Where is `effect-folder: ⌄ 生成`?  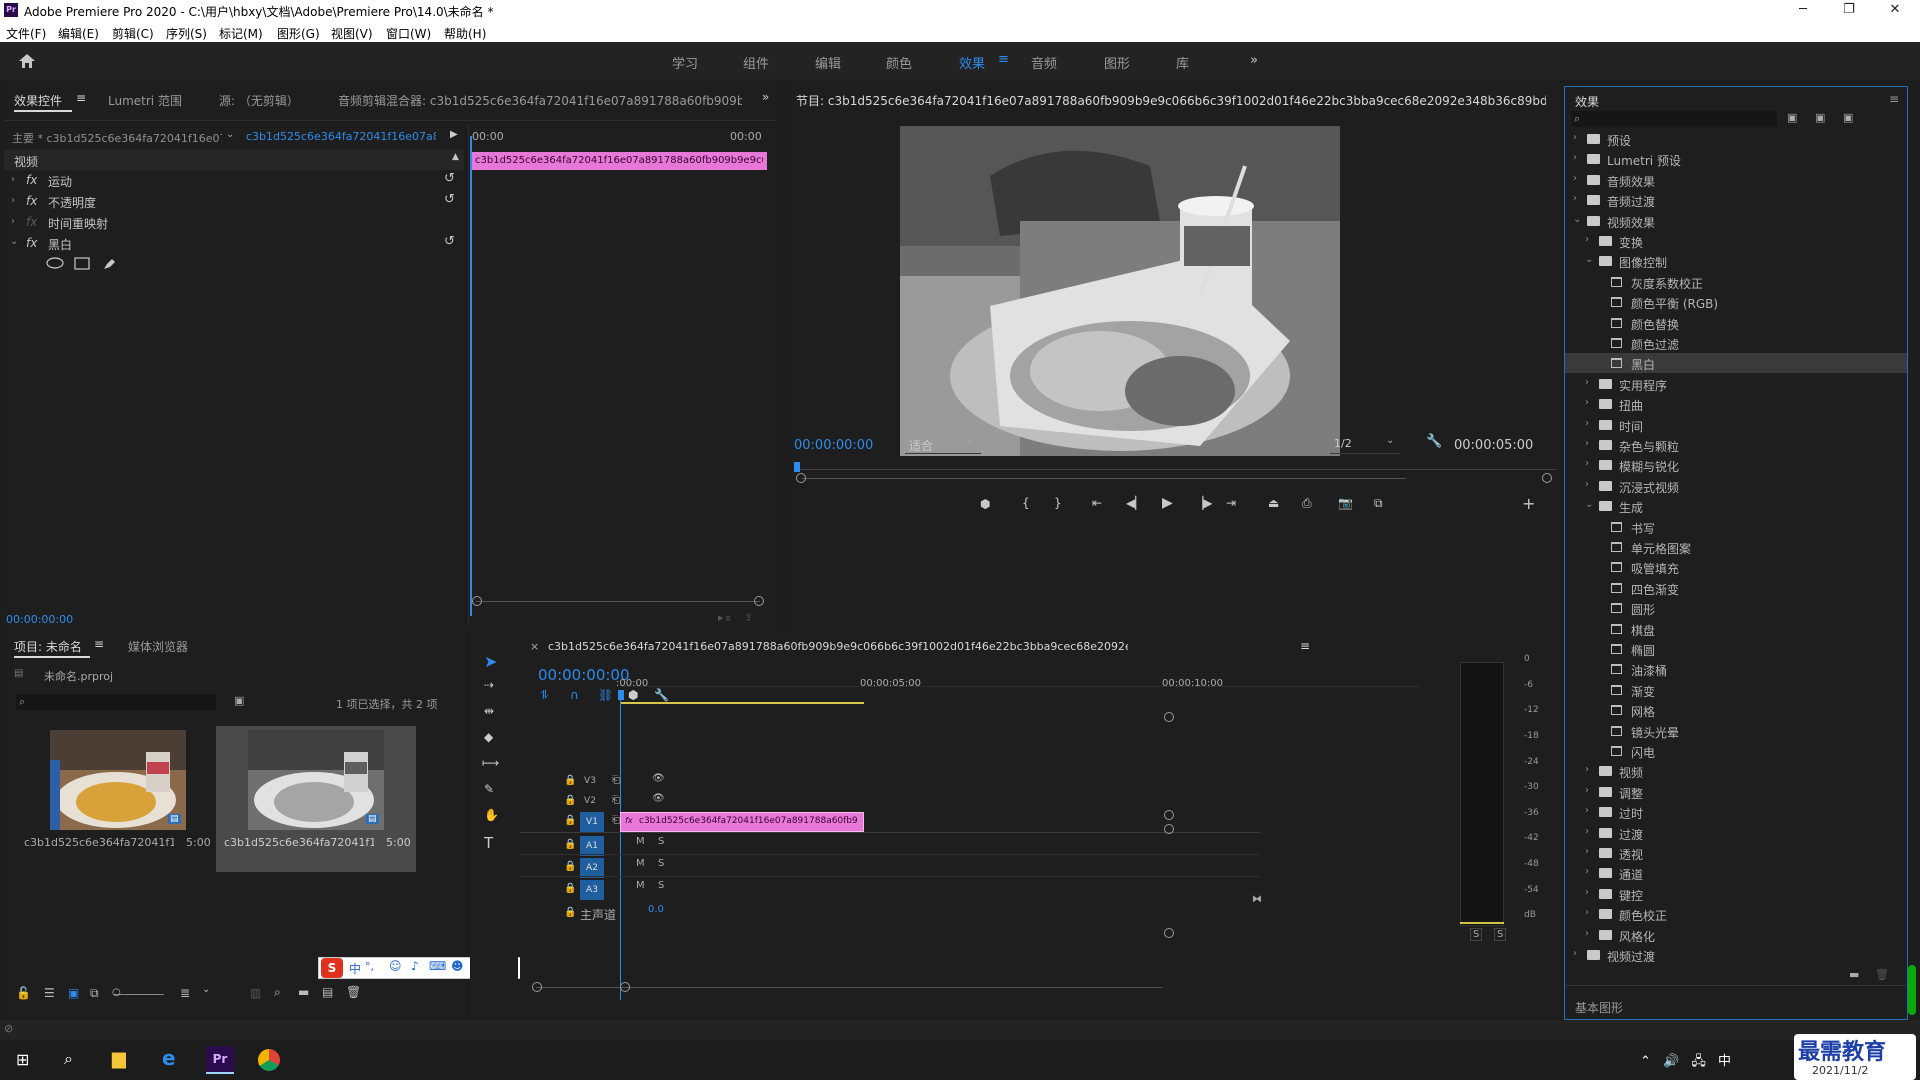
effect-folder: ⌄ 生成 is located at coordinates (1736, 506).